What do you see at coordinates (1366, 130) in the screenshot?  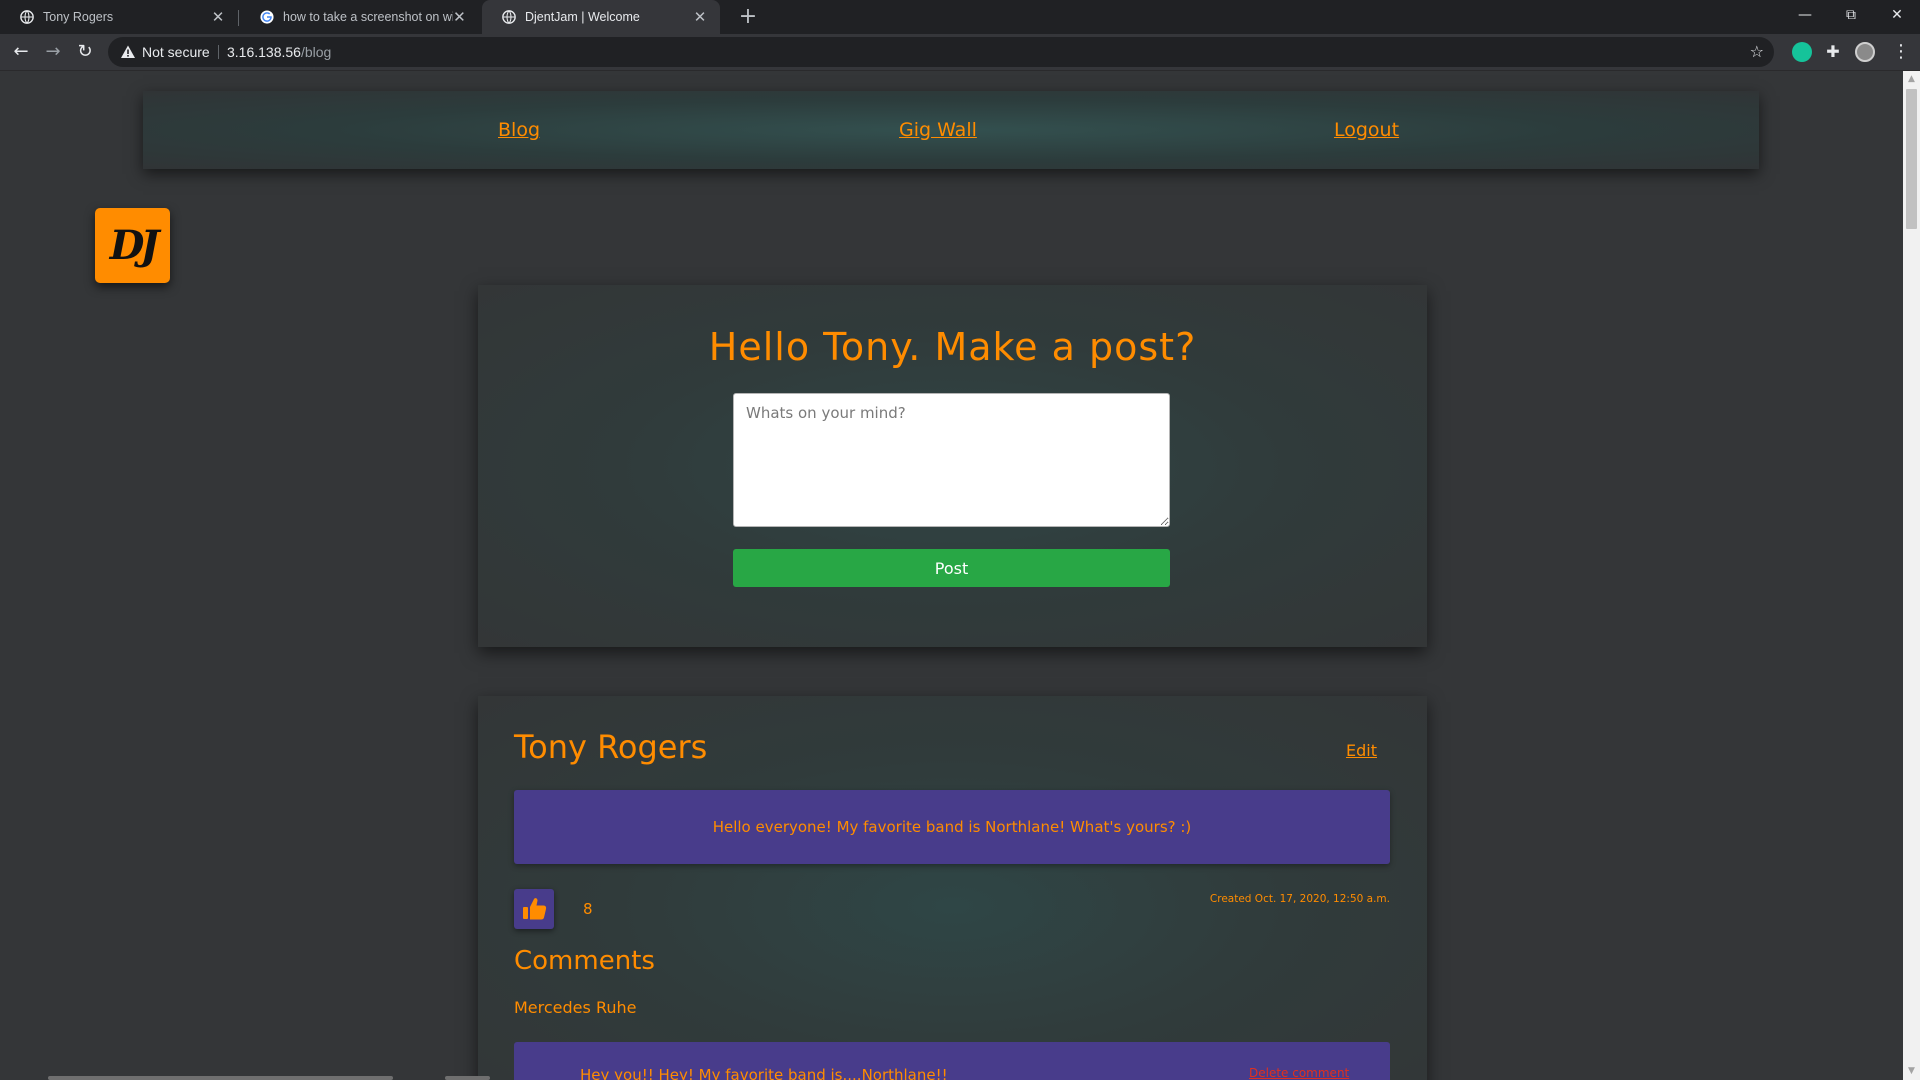 I see `nav-link-logout: Logout` at bounding box center [1366, 130].